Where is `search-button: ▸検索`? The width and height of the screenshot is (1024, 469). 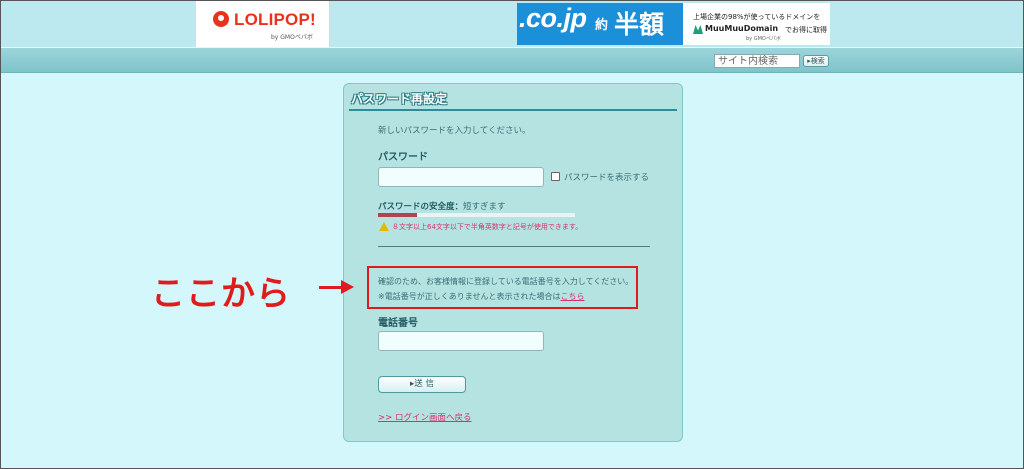
search-button: ▸検索 is located at coordinates (816, 61).